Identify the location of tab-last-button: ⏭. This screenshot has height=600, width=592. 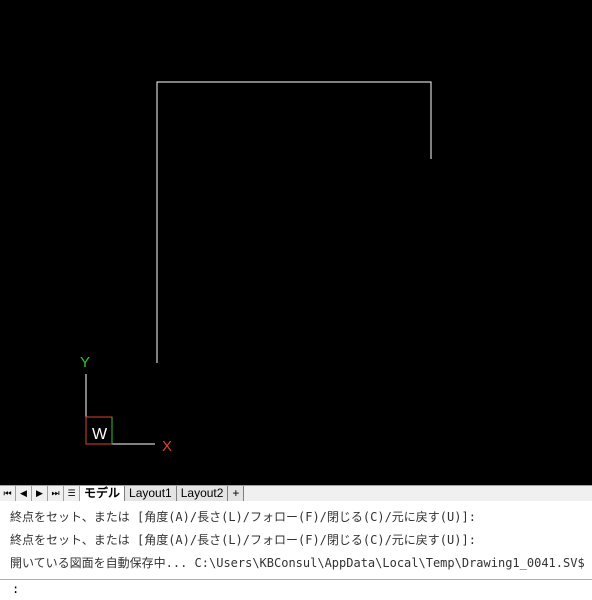
(56, 493).